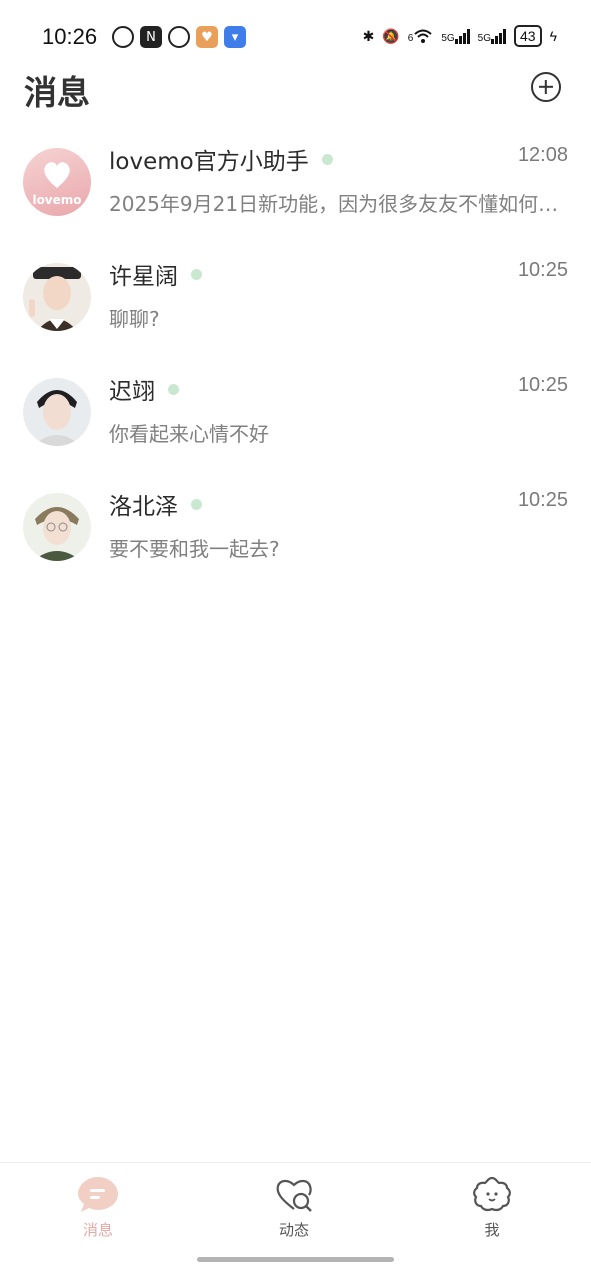  Describe the element at coordinates (553, 36) in the screenshot. I see `charging-icon: ϟ` at that location.